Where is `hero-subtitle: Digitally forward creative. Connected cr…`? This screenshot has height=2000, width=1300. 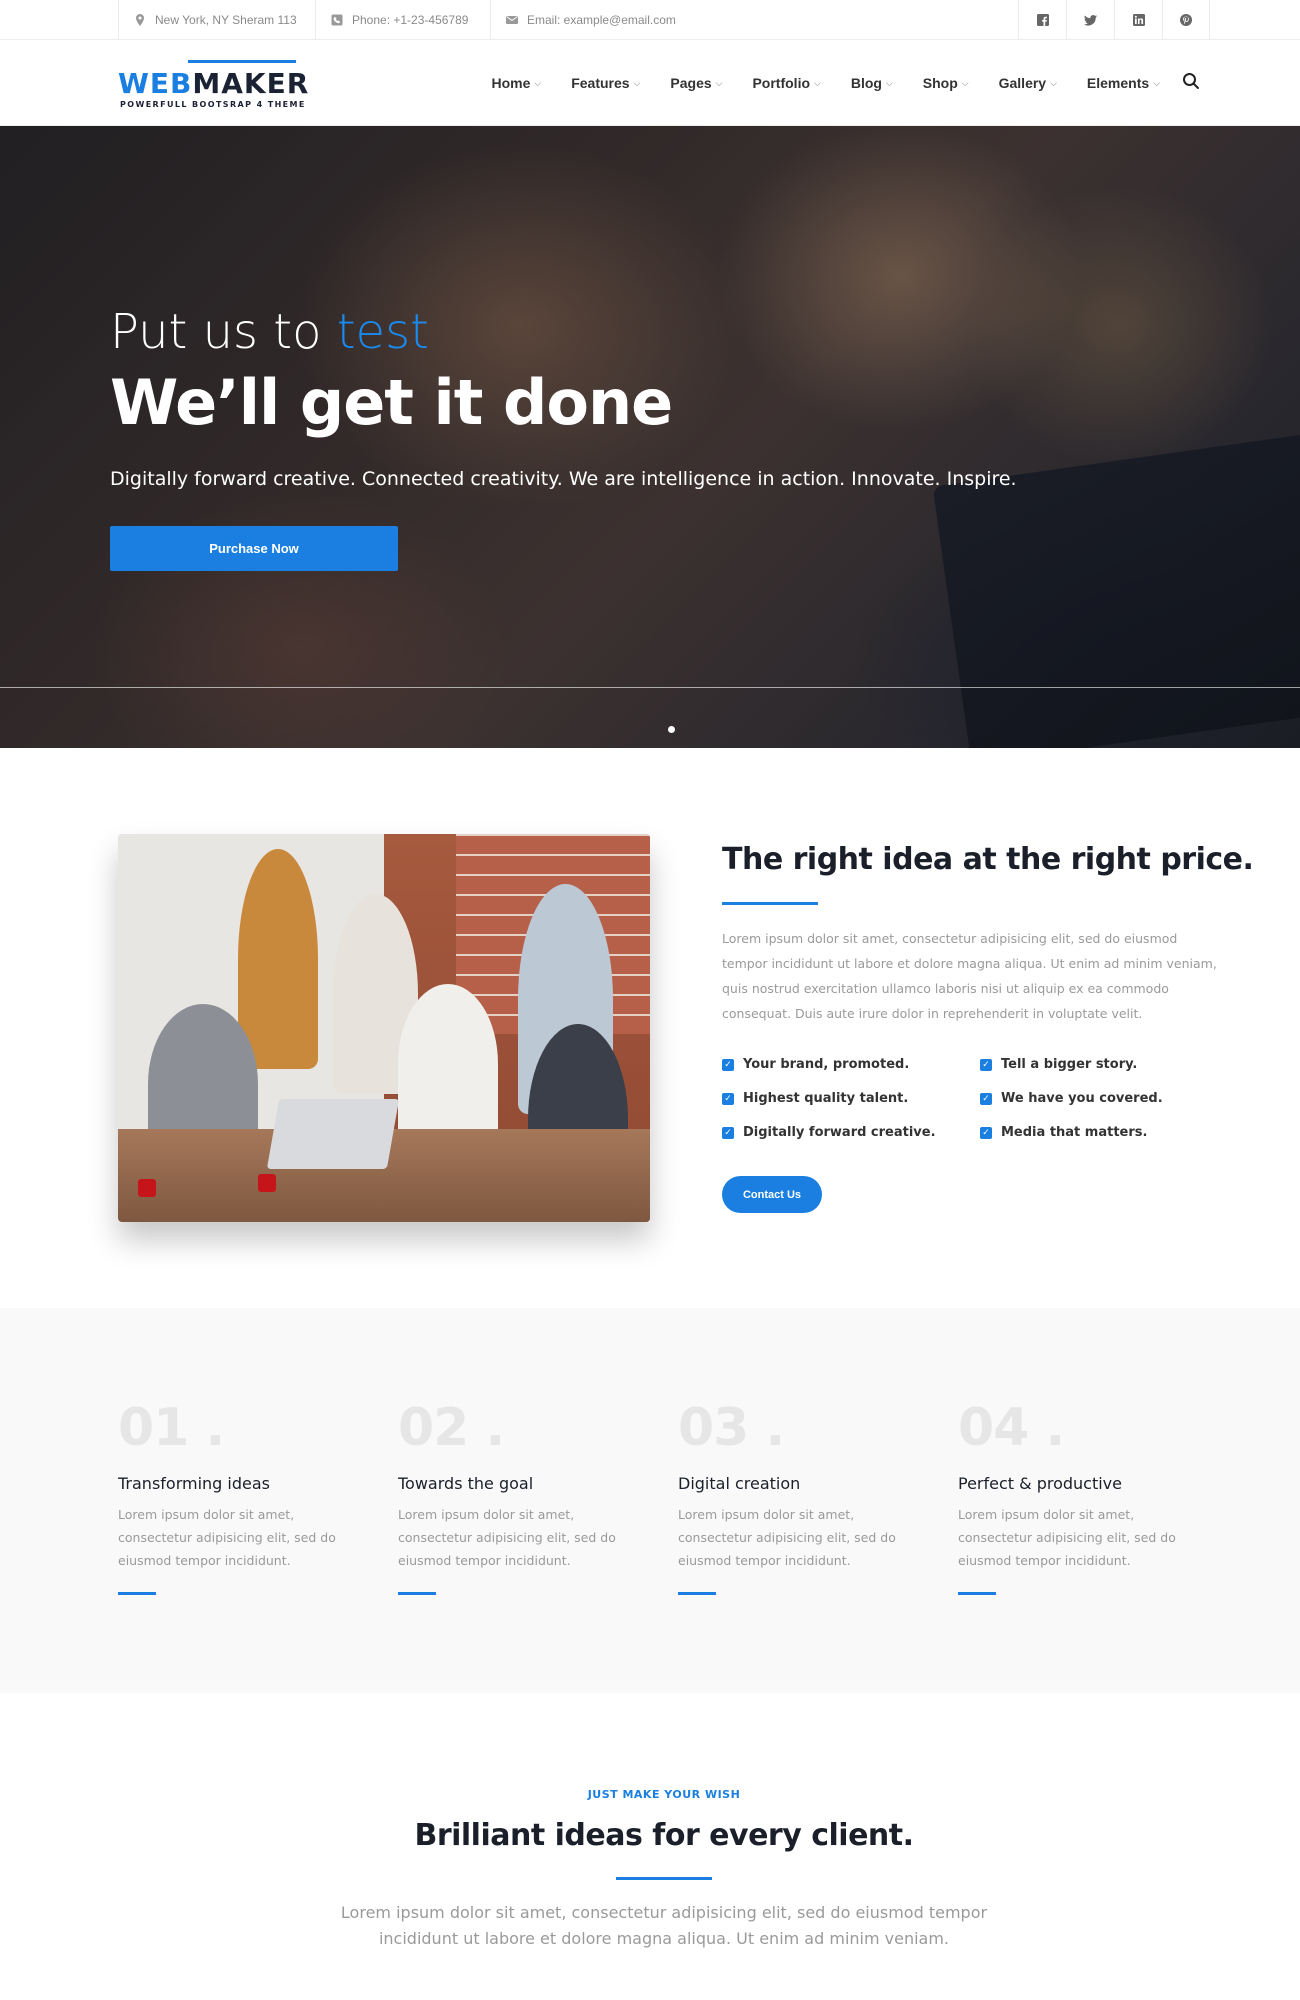
hero-subtitle: Digitally forward creative. Connected cr… is located at coordinates (563, 479).